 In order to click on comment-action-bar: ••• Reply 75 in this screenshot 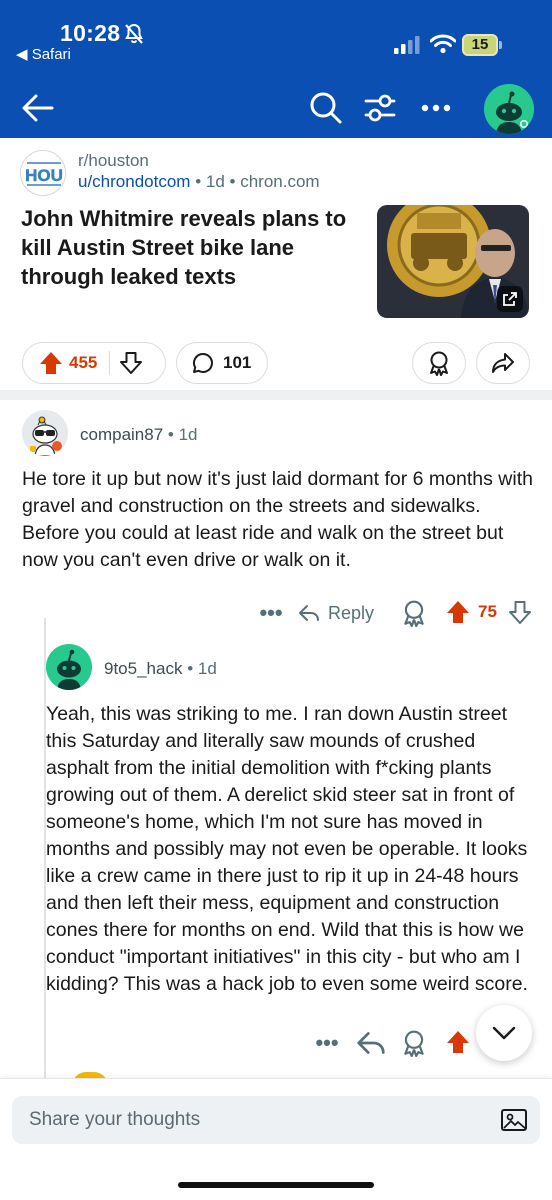, I will do `click(395, 613)`.